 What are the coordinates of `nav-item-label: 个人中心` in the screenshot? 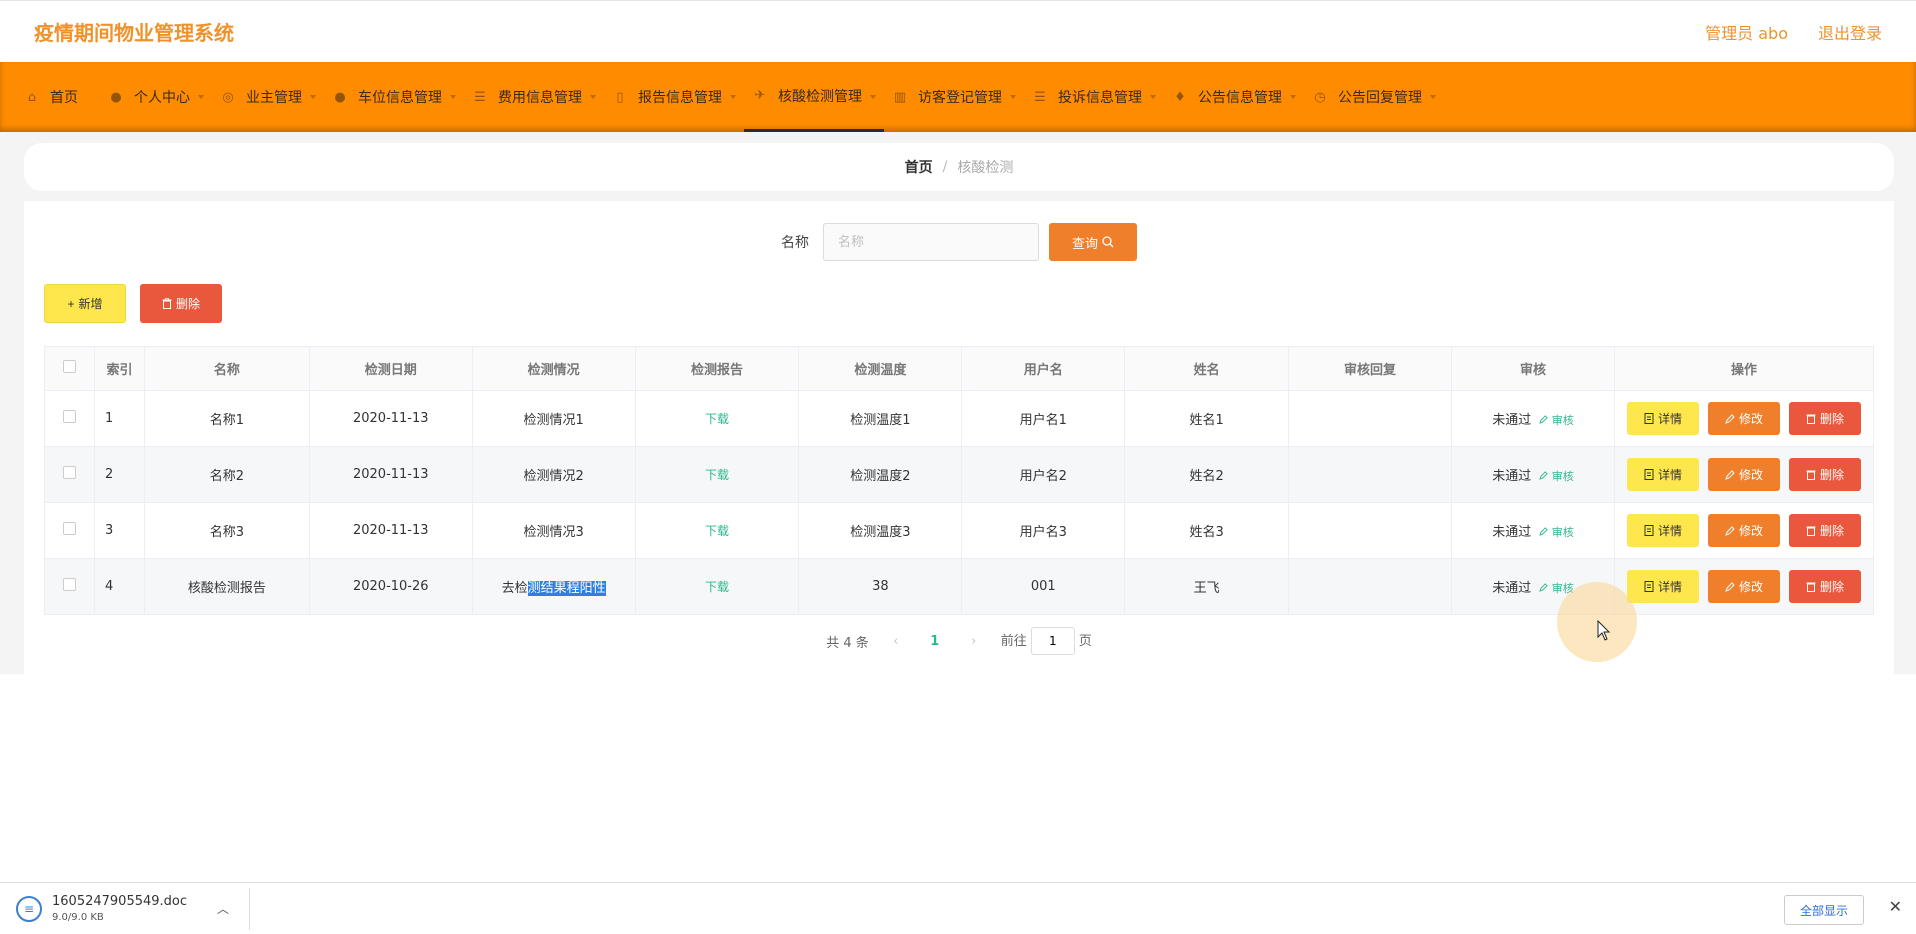 It's located at (162, 98).